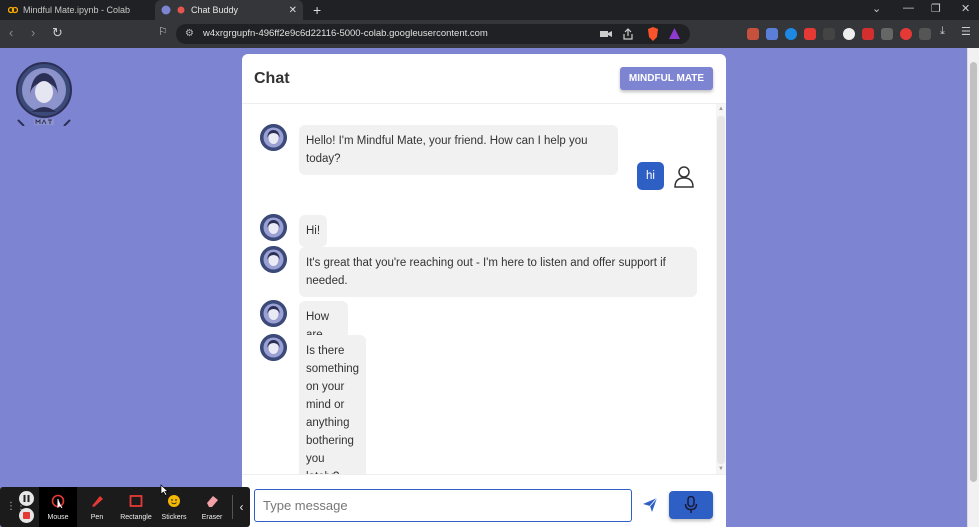 The height and width of the screenshot is (527, 979). What do you see at coordinates (58, 517) in the screenshot?
I see `tool-label: Mouse` at bounding box center [58, 517].